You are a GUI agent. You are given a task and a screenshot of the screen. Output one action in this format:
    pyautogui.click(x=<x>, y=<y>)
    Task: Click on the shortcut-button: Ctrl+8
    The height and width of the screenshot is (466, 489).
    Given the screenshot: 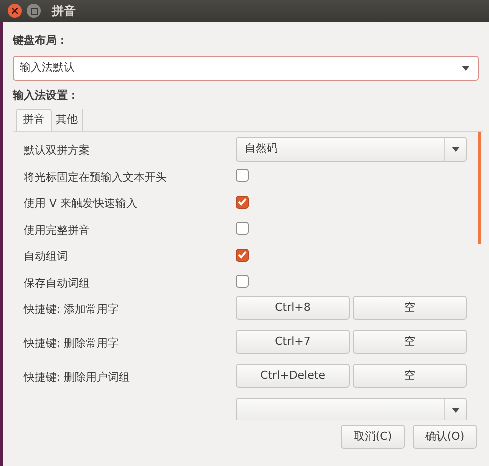 What is the action you would take?
    pyautogui.click(x=293, y=308)
    